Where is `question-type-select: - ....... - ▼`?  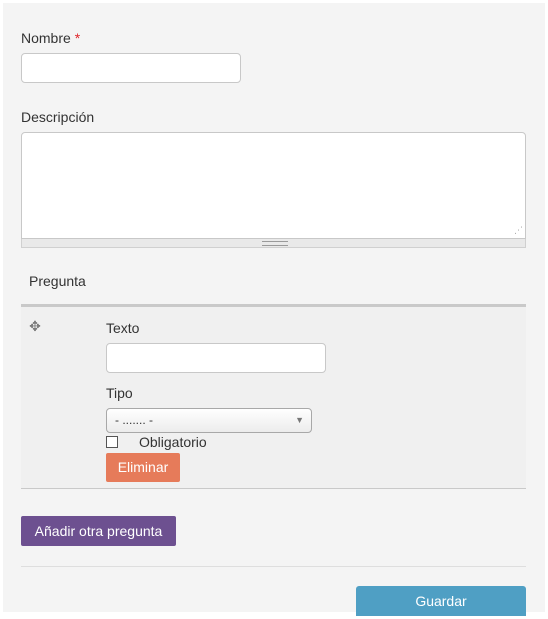
question-type-select: - ....... - ▼ is located at coordinates (209, 420).